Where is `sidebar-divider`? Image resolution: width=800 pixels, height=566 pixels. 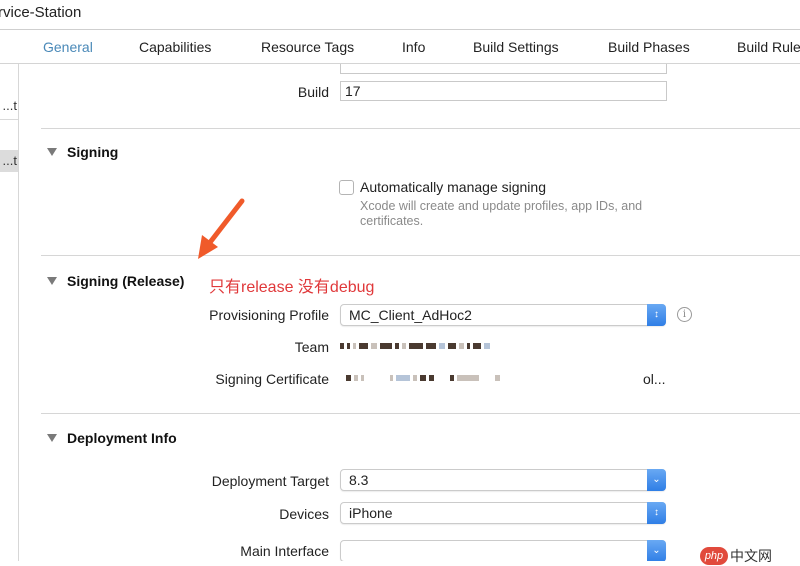
sidebar-divider is located at coordinates (9, 119).